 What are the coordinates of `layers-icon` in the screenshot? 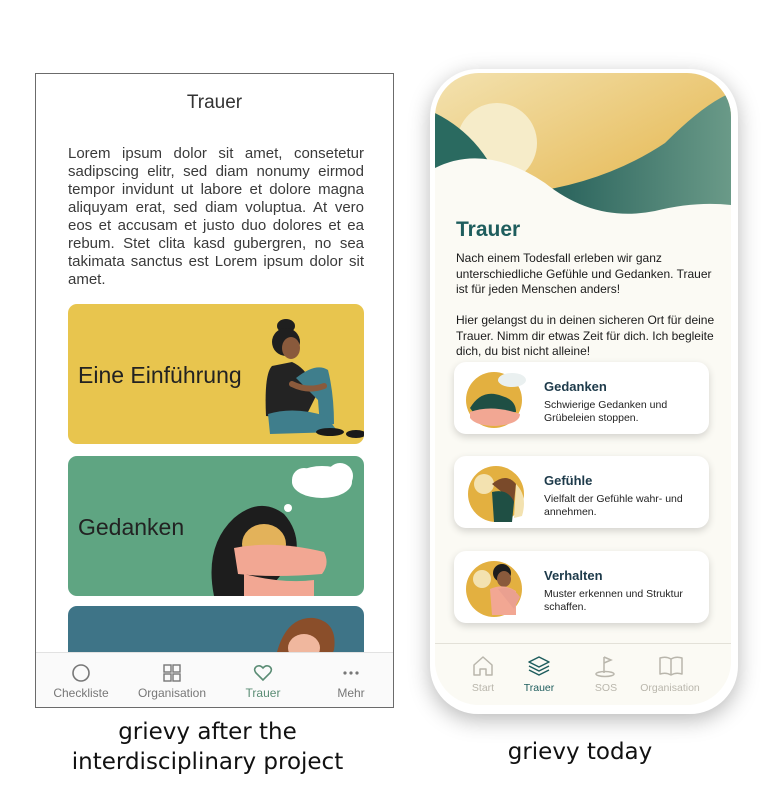 It's located at (539, 666).